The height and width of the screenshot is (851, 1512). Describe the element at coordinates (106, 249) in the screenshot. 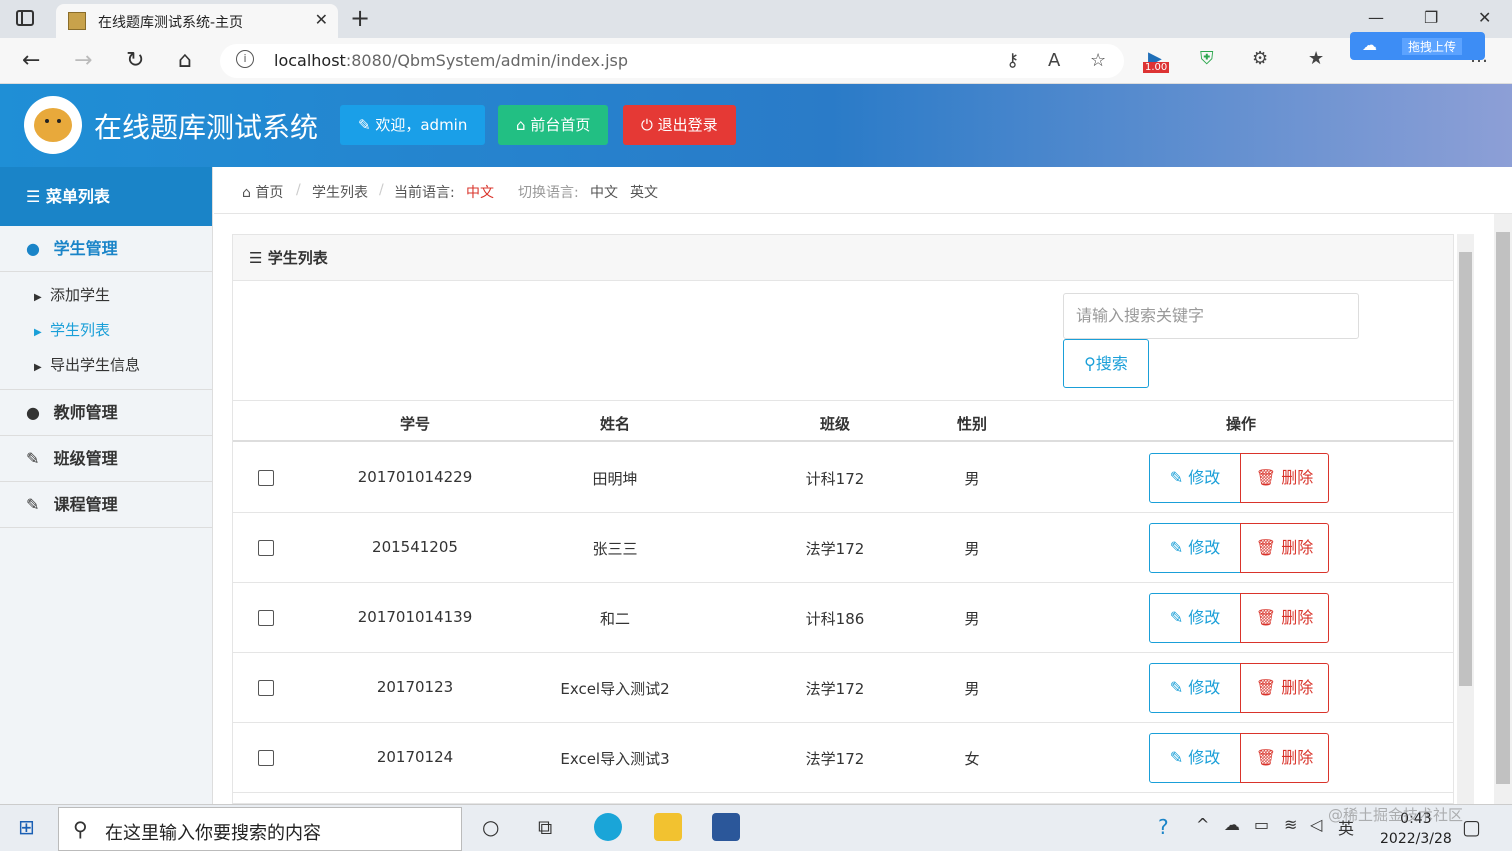

I see `sidebar-group-students: ● 学生管理` at that location.